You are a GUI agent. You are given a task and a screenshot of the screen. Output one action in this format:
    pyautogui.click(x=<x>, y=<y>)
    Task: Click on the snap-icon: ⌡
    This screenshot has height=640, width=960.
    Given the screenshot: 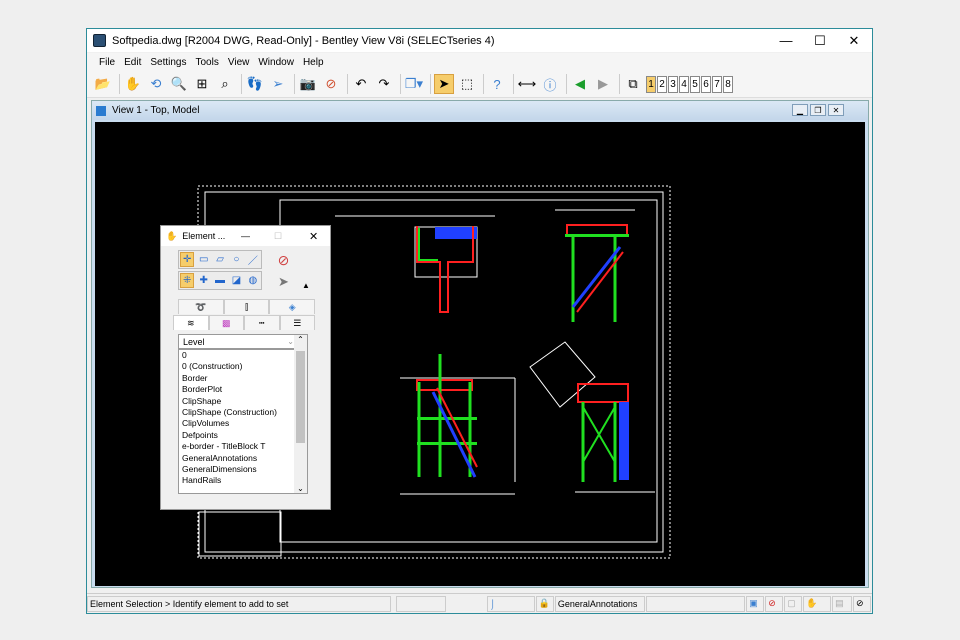 What is the action you would take?
    pyautogui.click(x=510, y=603)
    